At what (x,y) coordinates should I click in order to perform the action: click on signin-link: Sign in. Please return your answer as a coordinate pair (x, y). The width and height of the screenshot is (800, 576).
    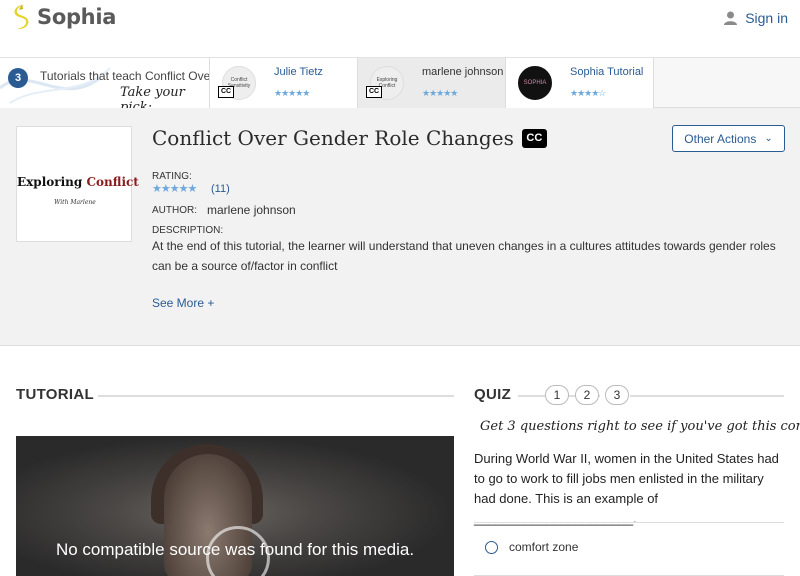
    Looking at the image, I should click on (756, 18).